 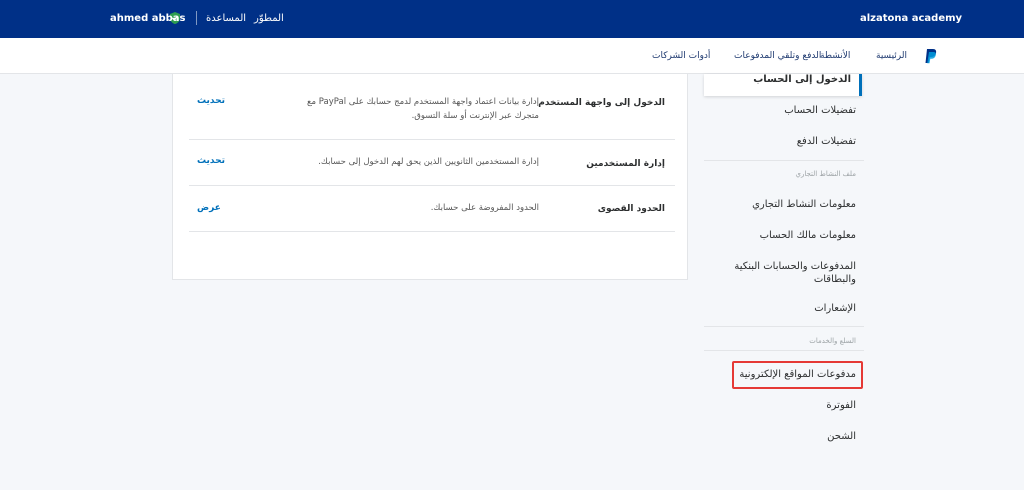 What do you see at coordinates (625, 164) in the screenshot?
I see `row-title: إدارة المستخدمين` at bounding box center [625, 164].